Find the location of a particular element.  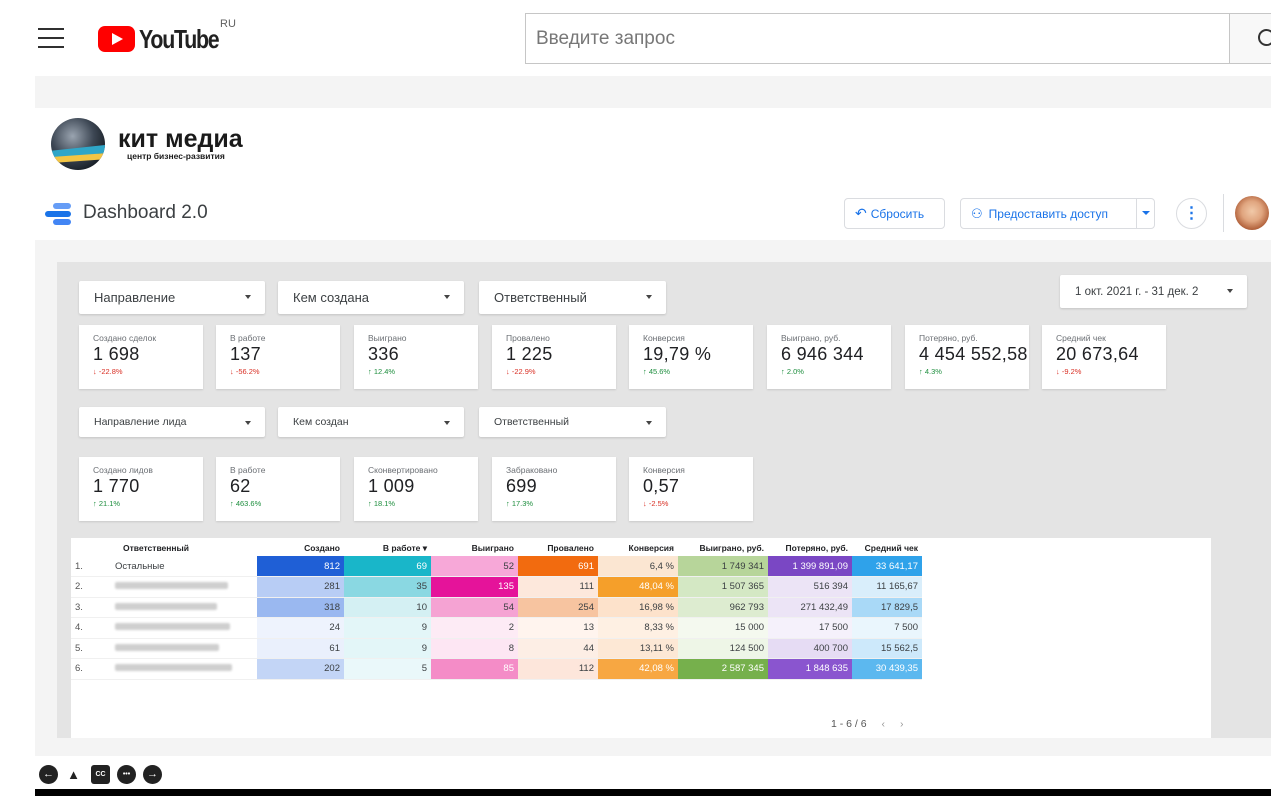

more-icon: ••• is located at coordinates (126, 774).